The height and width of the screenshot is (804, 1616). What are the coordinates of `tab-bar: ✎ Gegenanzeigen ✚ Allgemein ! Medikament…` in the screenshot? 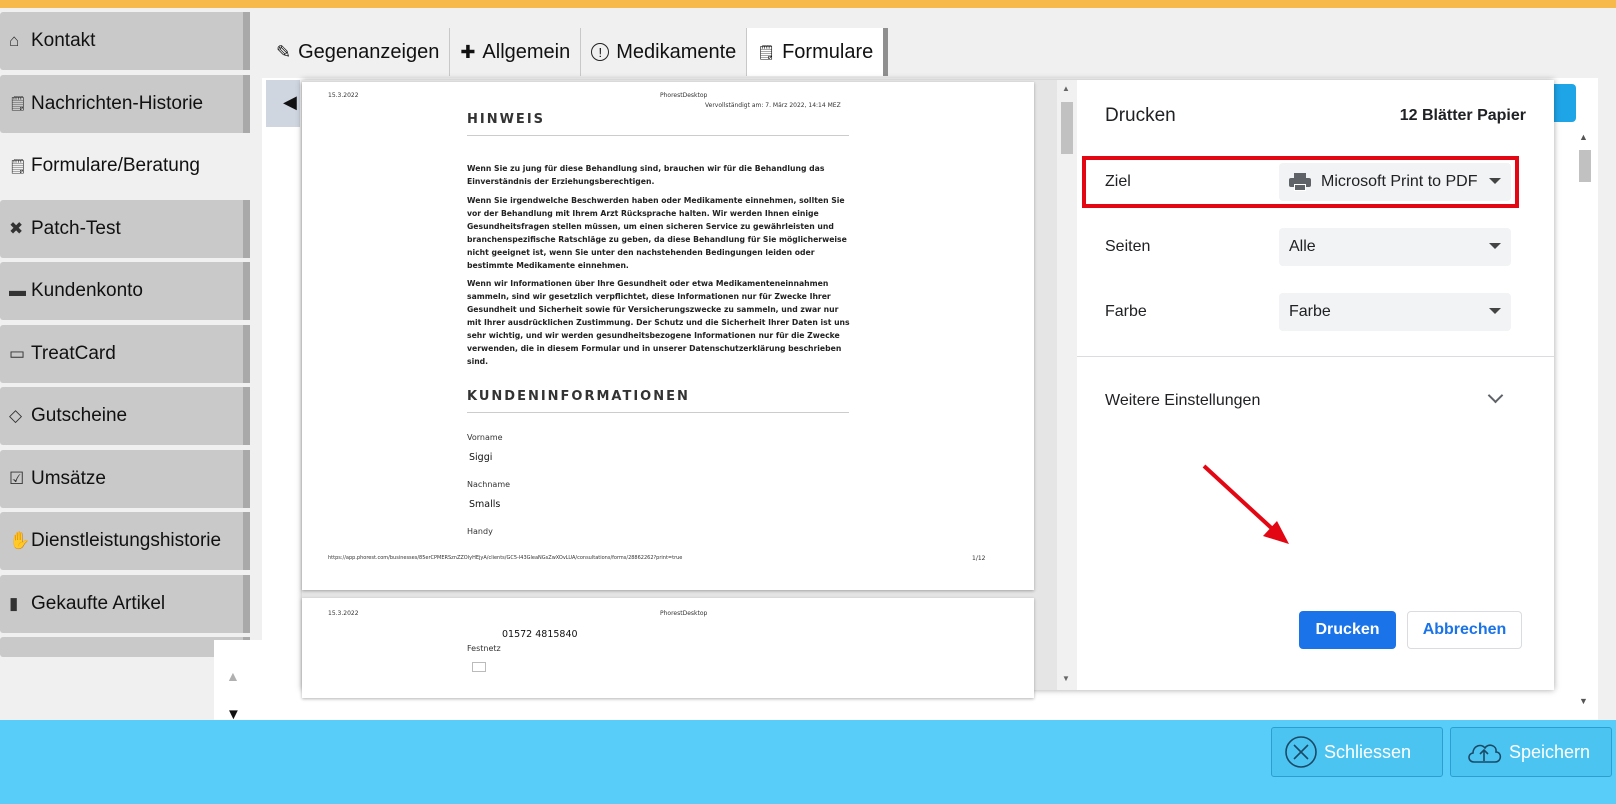 It's located at (577, 52).